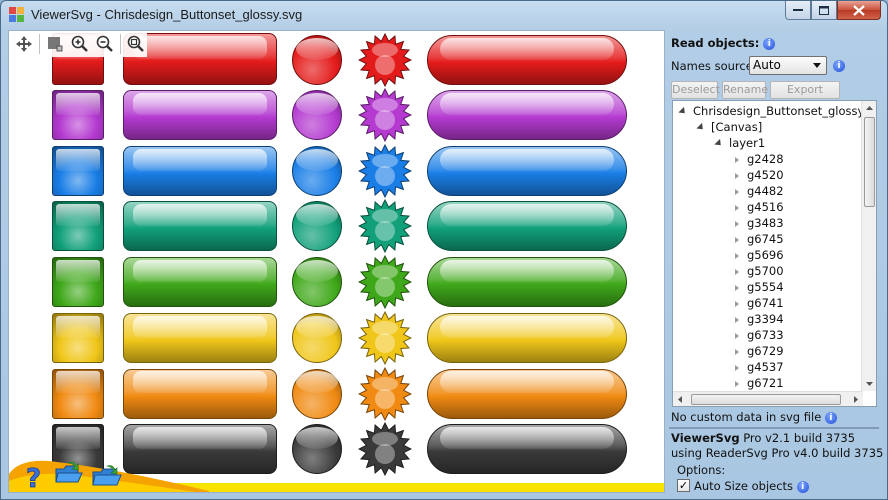 This screenshot has height=500, width=888. I want to click on scroll-left-icon, so click(680, 399).